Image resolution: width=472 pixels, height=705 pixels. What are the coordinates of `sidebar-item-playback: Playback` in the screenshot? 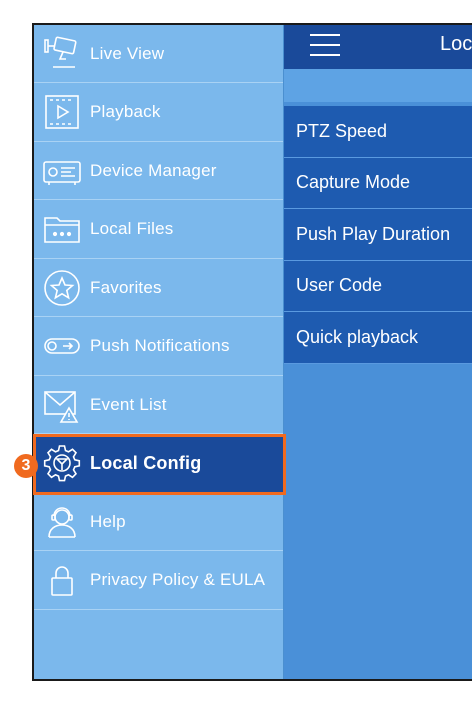 It's located at (158, 113).